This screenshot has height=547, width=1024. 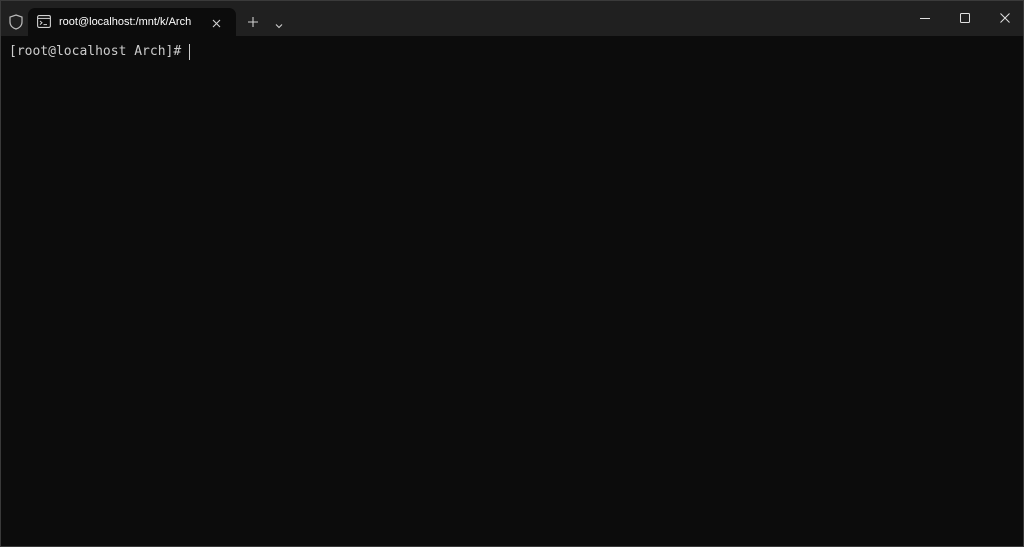 I want to click on maximize-icon, so click(x=965, y=18).